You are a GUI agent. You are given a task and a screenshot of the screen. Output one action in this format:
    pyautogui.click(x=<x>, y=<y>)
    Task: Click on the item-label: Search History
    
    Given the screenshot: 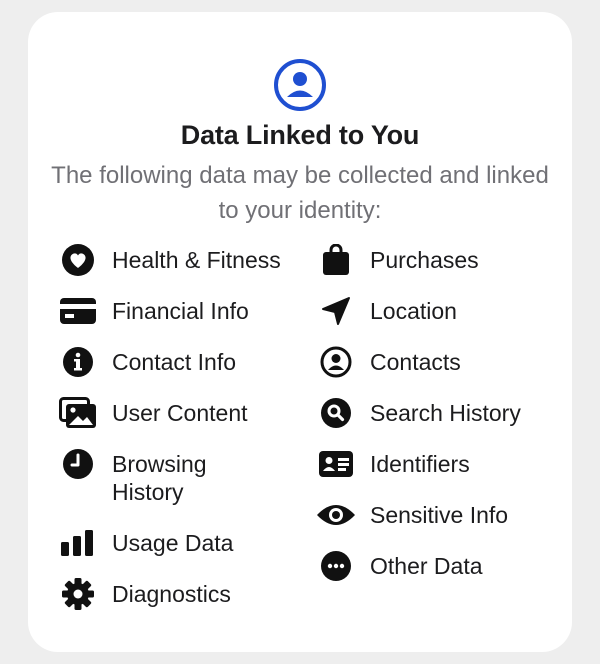 What is the action you would take?
    pyautogui.click(x=445, y=413)
    